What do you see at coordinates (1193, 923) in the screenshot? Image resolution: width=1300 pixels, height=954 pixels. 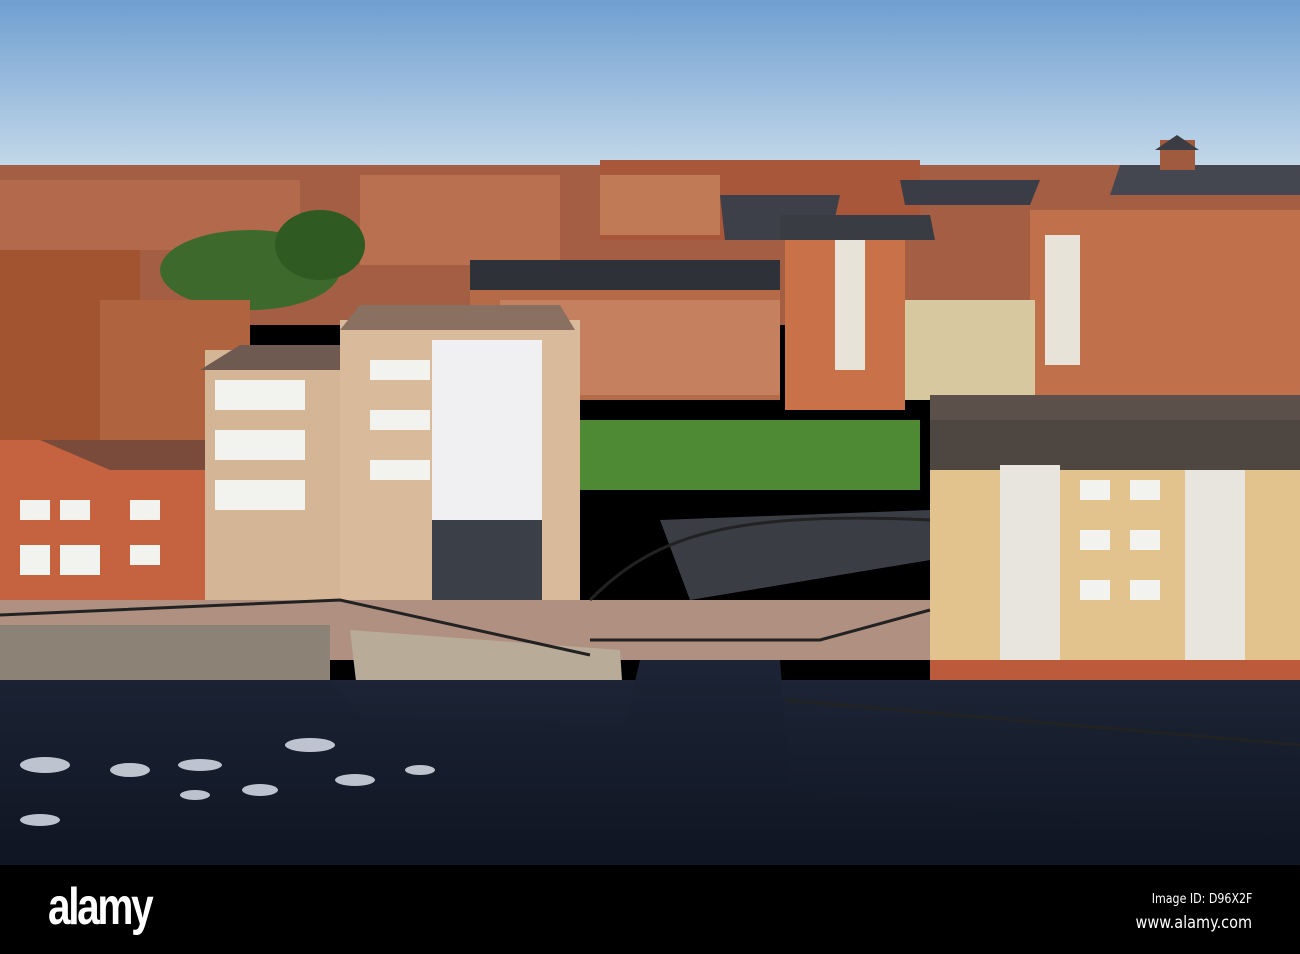 I see `watermark-url: www.alamy.com` at bounding box center [1193, 923].